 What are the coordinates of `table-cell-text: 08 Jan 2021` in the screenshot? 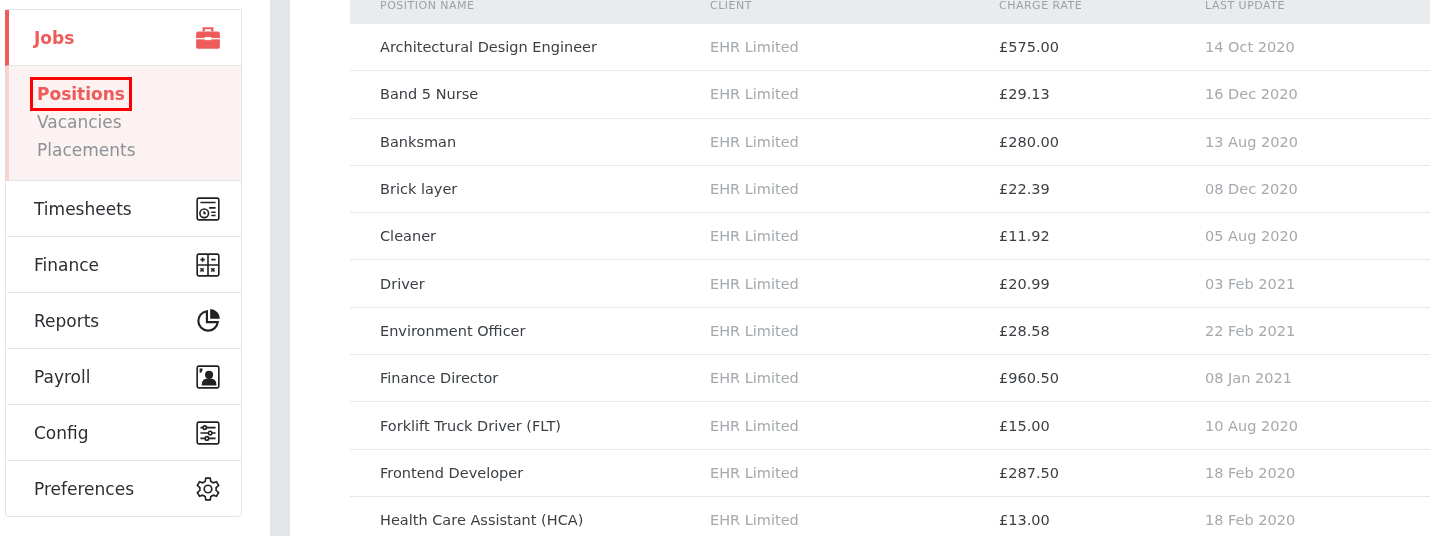 It's located at (1249, 378).